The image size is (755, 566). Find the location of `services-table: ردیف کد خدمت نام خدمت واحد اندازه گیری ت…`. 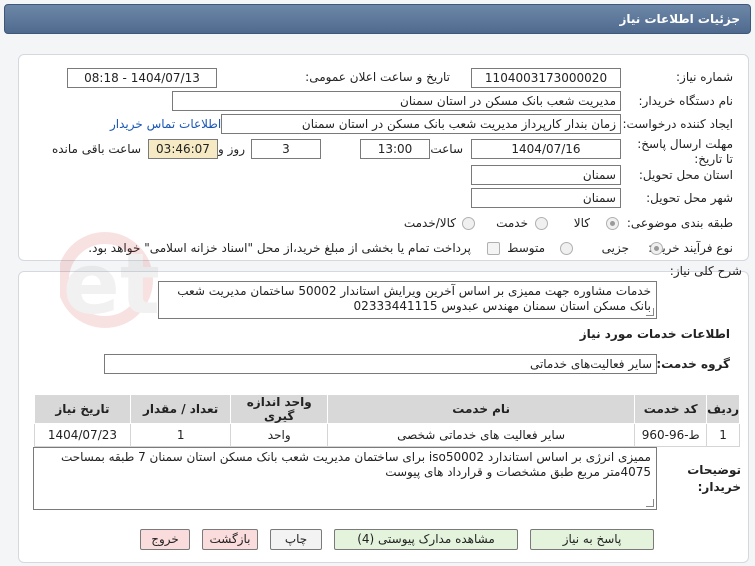

services-table: ردیف کد خدمت نام خدمت واحد اندازه گیری ت… is located at coordinates (387, 420).